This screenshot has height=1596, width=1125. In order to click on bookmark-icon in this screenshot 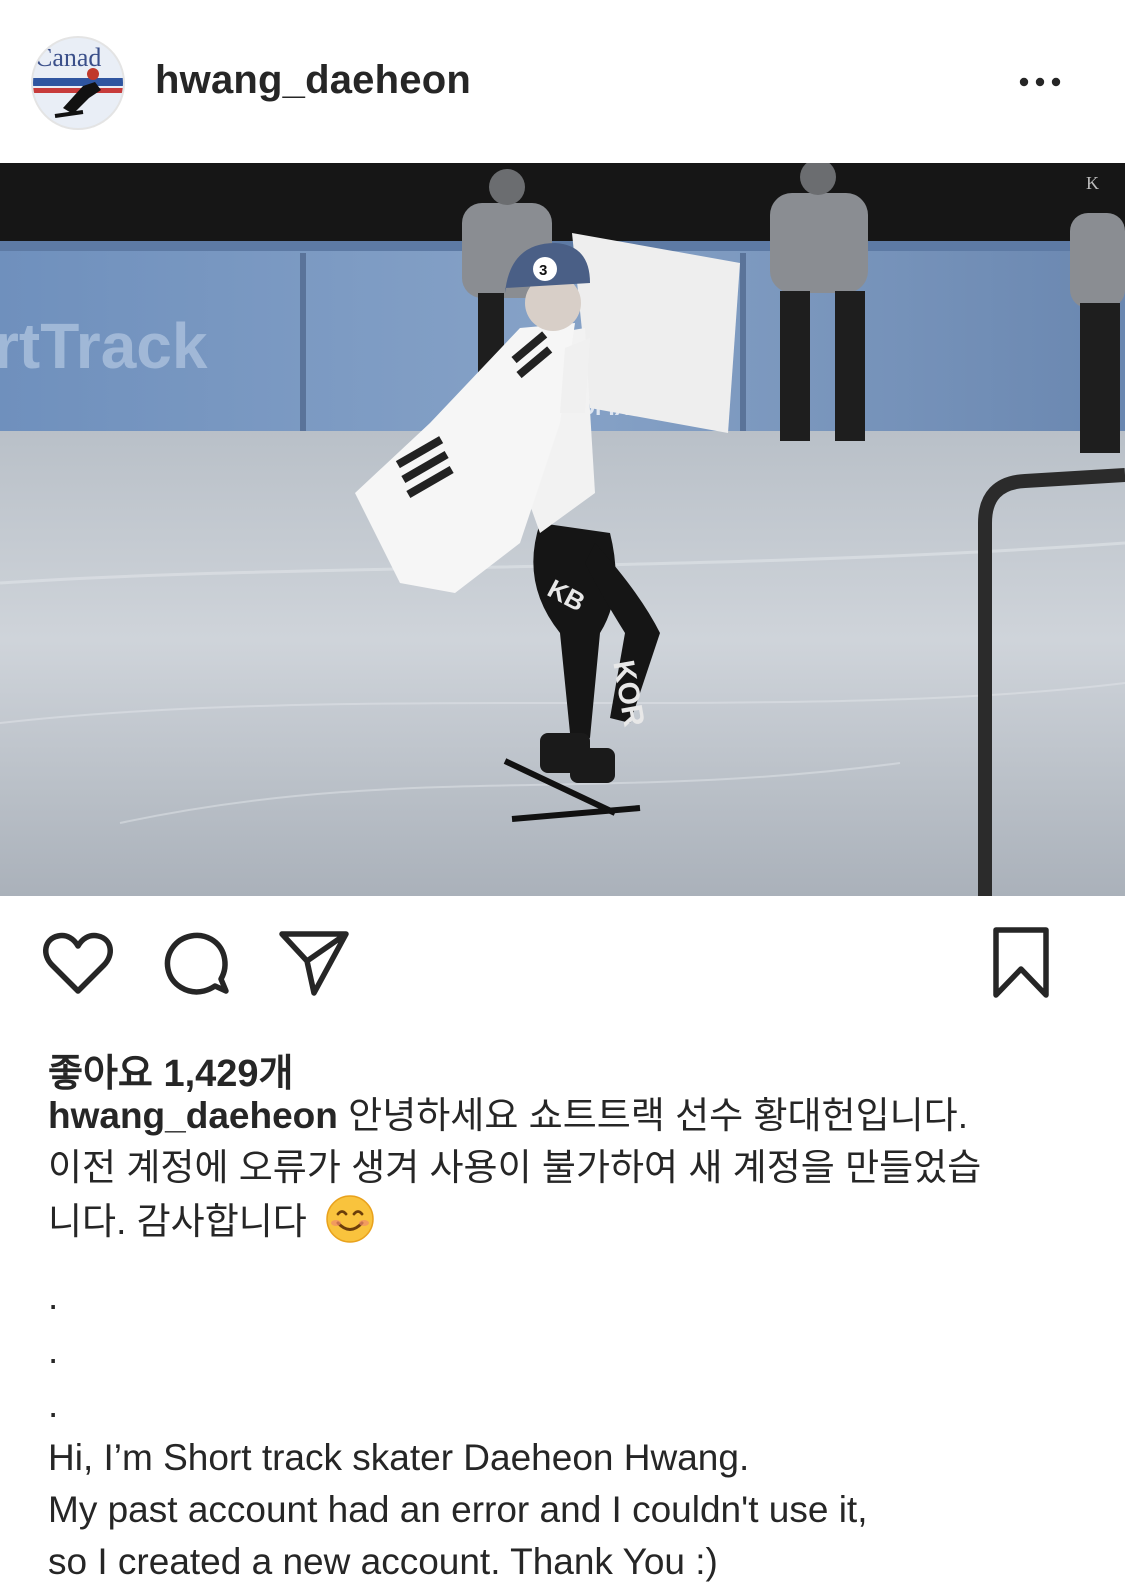, I will do `click(1021, 962)`.